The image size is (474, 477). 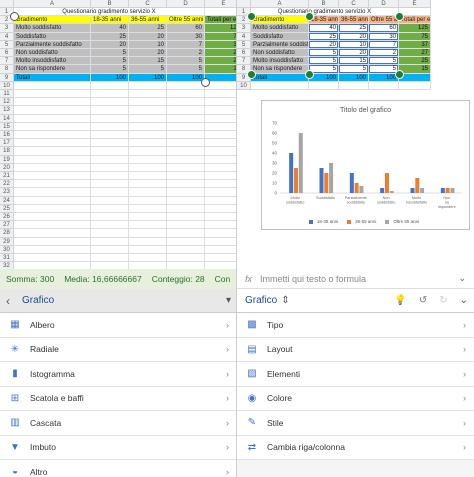 What do you see at coordinates (7, 217) in the screenshot?
I see `row-header: 26` at bounding box center [7, 217].